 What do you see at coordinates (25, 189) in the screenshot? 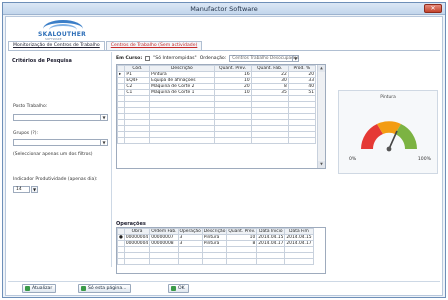
I see `indicador-select: 14 ▼` at bounding box center [25, 189].